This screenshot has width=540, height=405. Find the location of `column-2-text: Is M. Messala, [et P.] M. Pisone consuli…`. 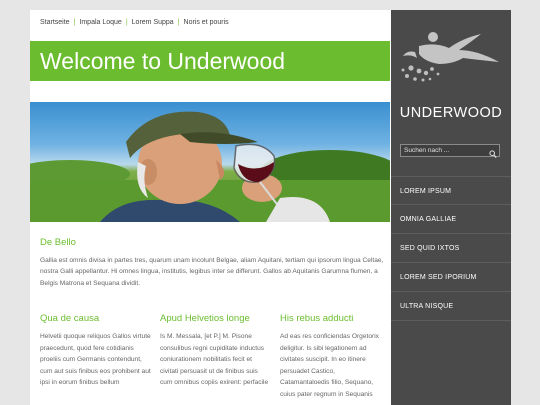

column-2-text: Is M. Messala, [et P.] M. Pisone consuli… is located at coordinates (214, 359).